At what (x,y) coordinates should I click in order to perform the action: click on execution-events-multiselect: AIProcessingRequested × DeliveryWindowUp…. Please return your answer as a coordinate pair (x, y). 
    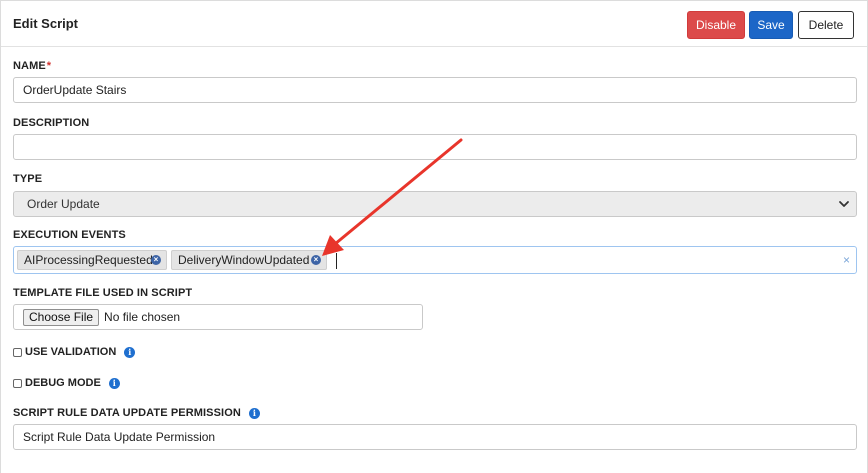
    Looking at the image, I should click on (435, 260).